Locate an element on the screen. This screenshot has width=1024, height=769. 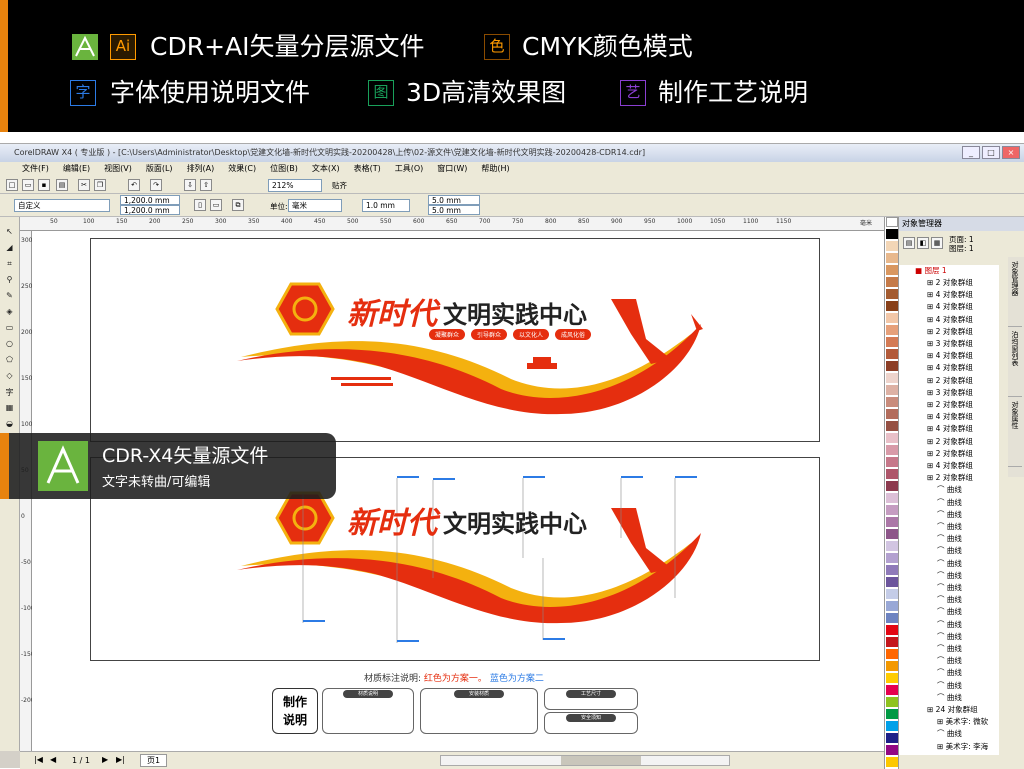
open-icon: ▭ is located at coordinates (28, 185).